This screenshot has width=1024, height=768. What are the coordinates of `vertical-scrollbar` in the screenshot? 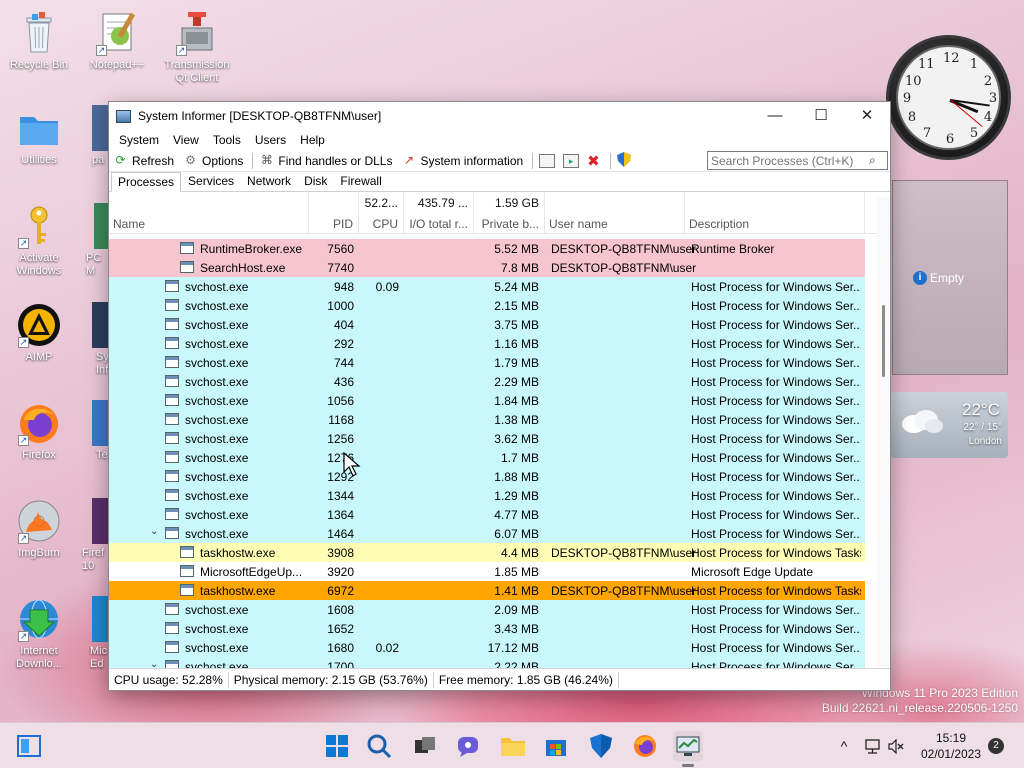 It's located at (883, 433).